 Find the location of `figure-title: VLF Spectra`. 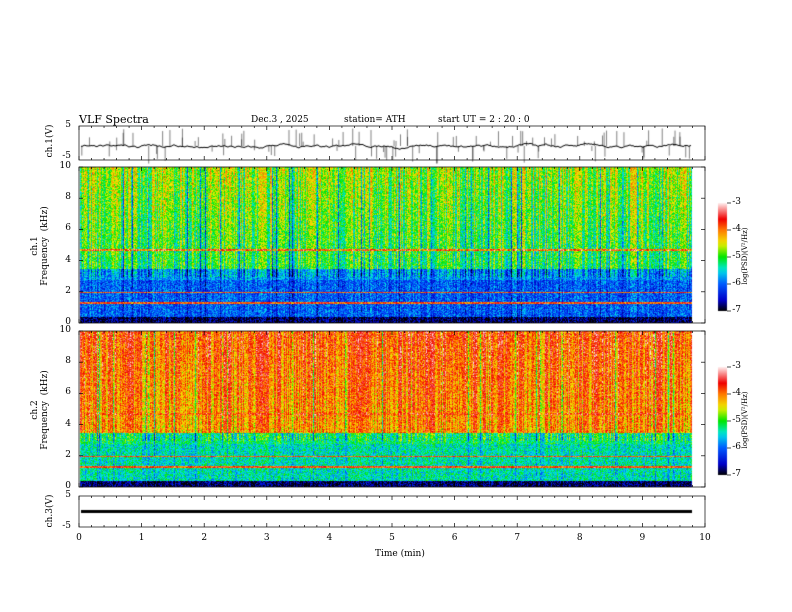

figure-title: VLF Spectra is located at coordinates (114, 119).